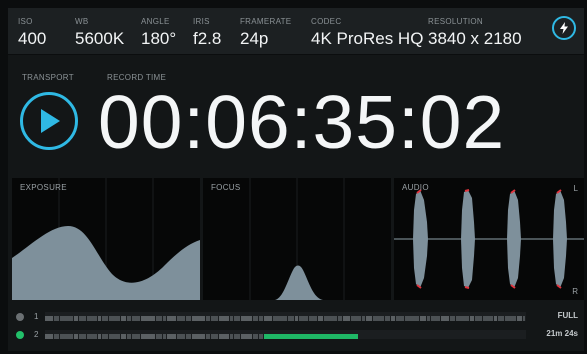 This screenshot has width=587, height=354. I want to click on focus-graph, so click(297, 239).